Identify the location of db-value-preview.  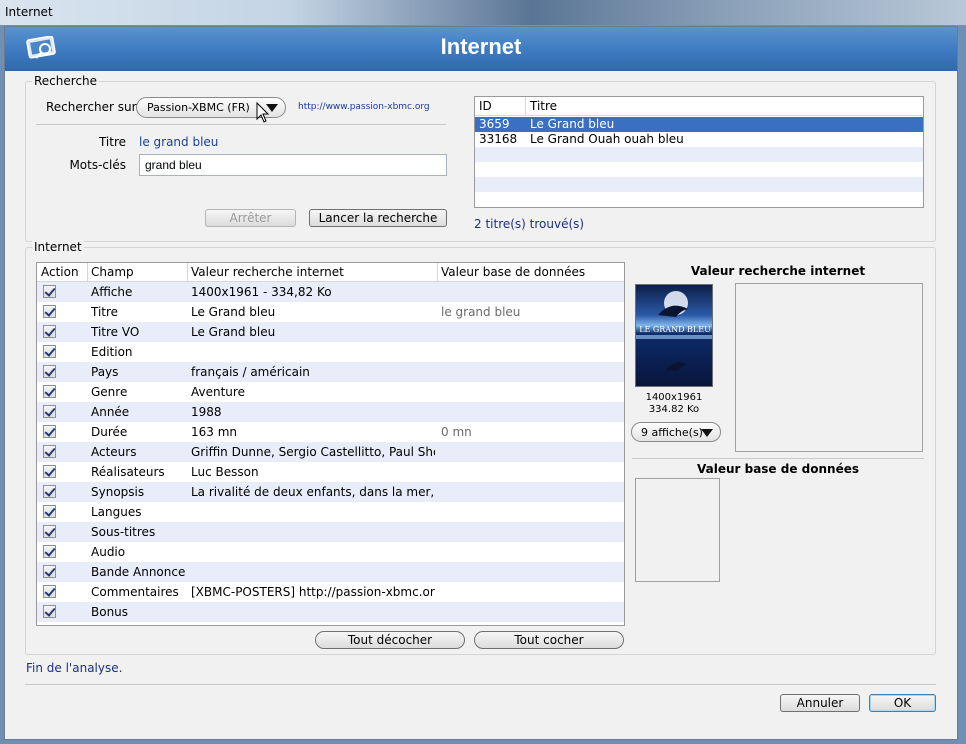
(677, 530).